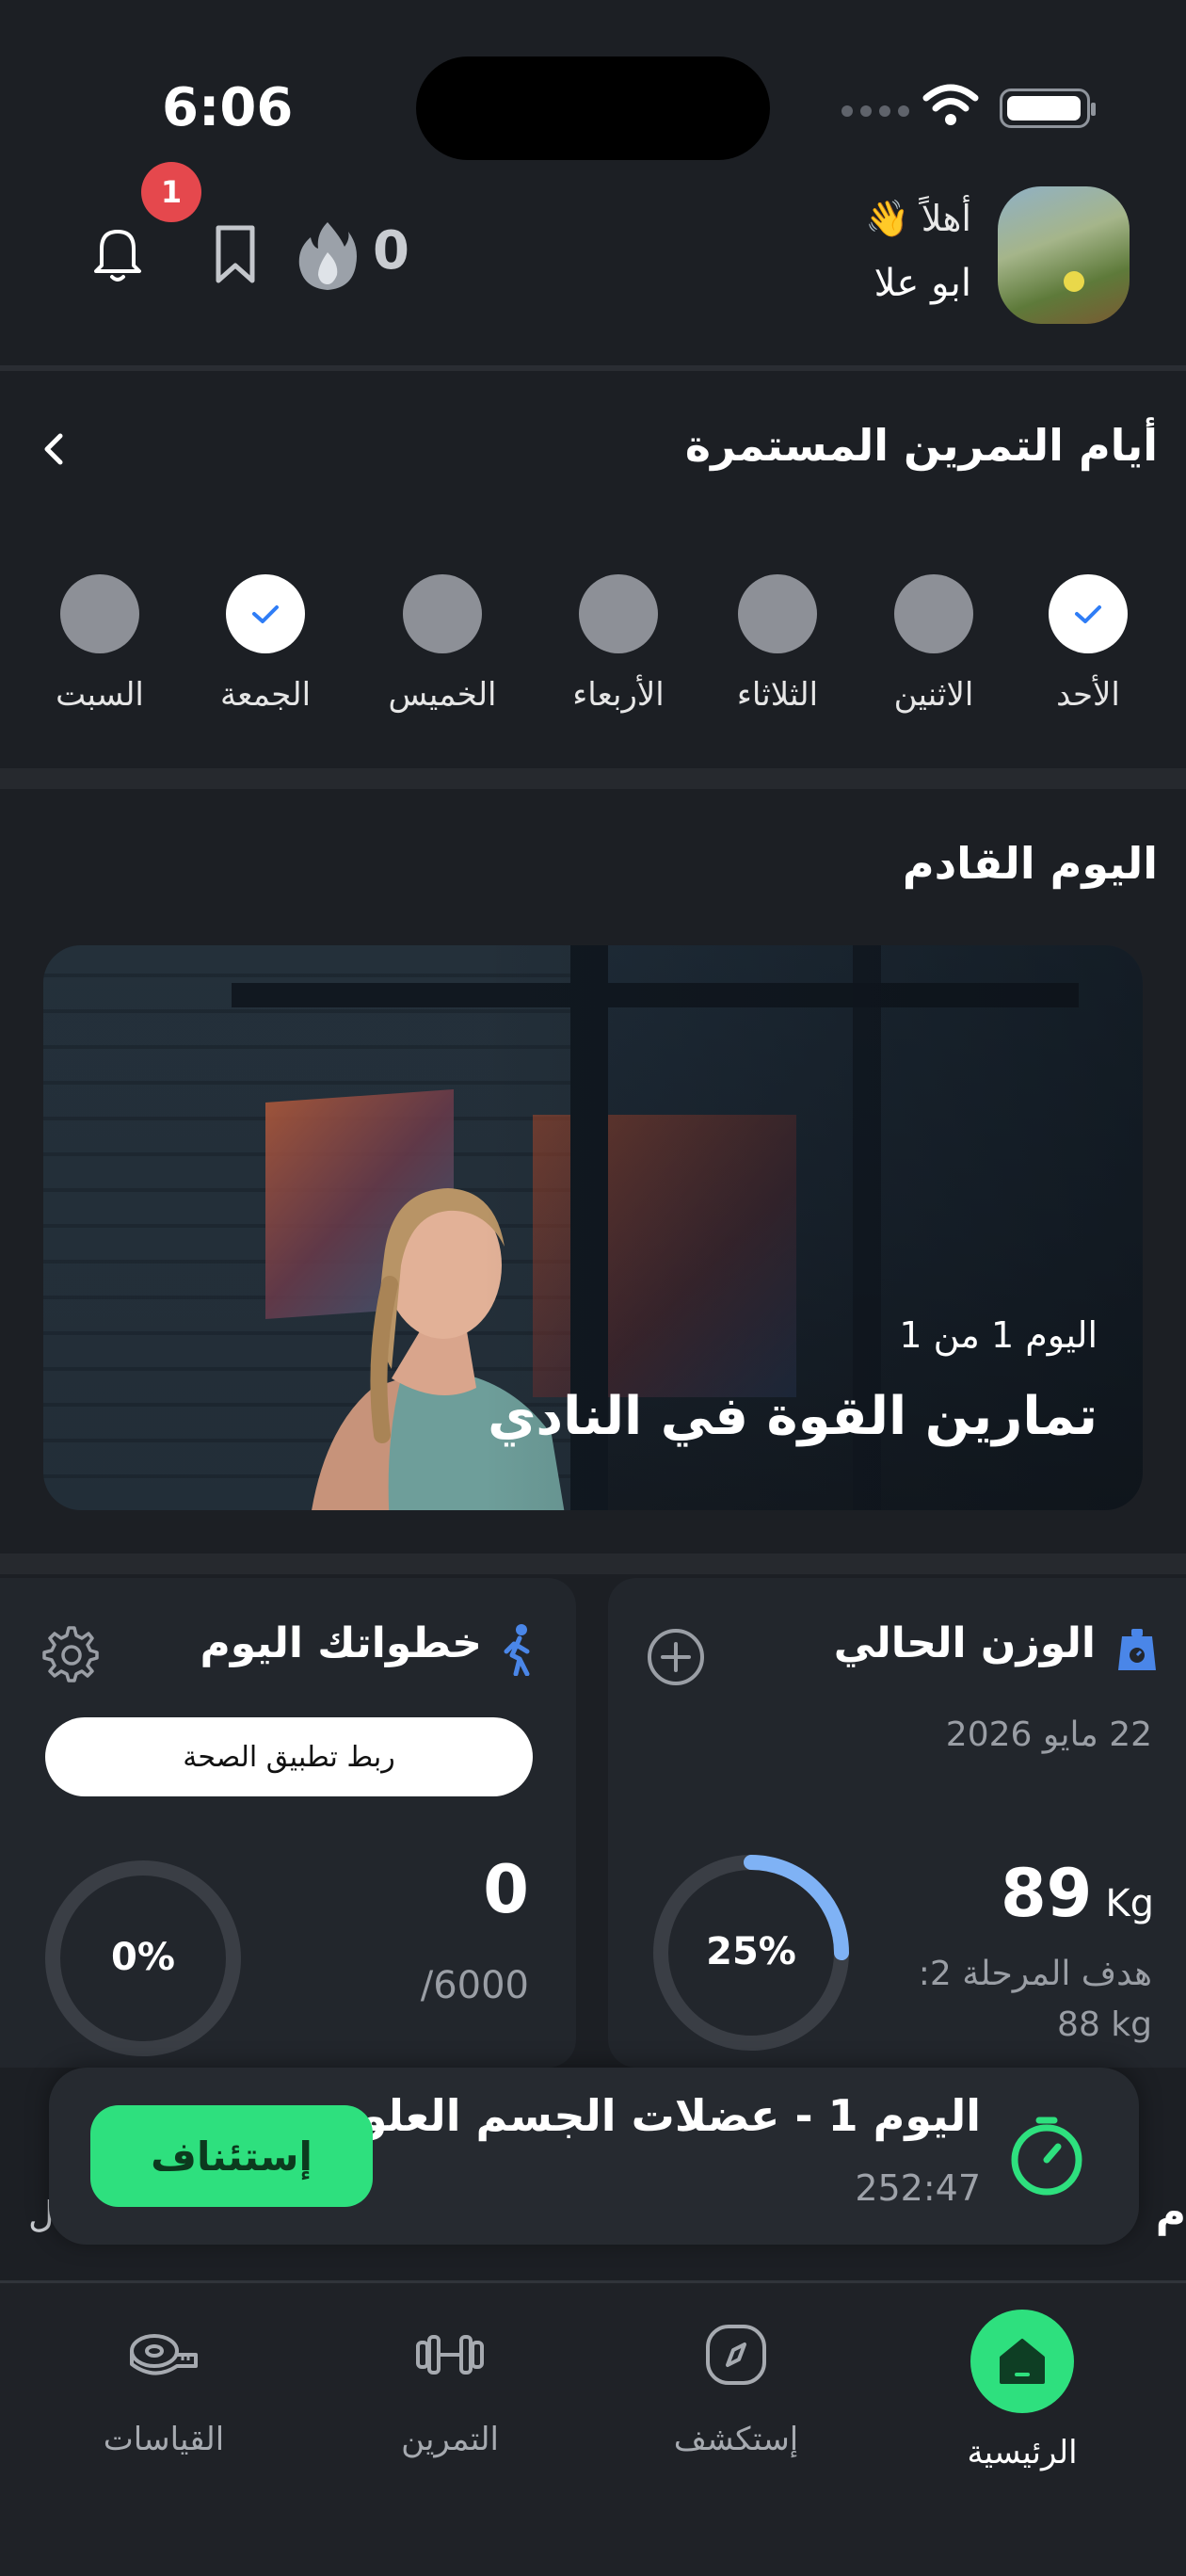 The image size is (1186, 2576). I want to click on streak-day: الجمعة, so click(265, 644).